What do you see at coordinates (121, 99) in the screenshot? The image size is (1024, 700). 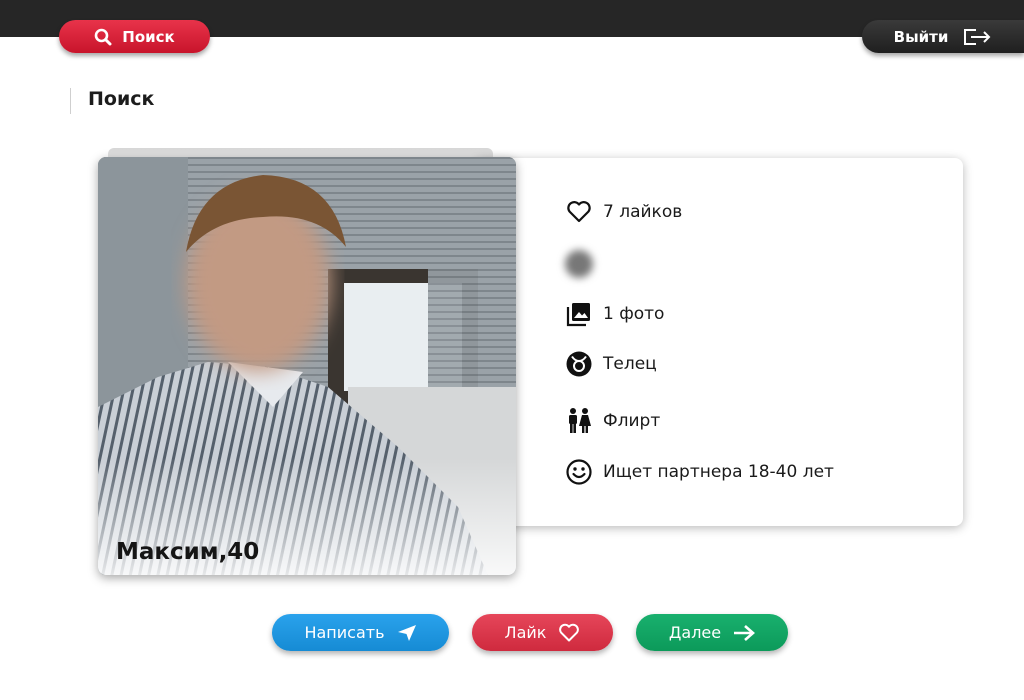 I see `page-title: Поиск` at bounding box center [121, 99].